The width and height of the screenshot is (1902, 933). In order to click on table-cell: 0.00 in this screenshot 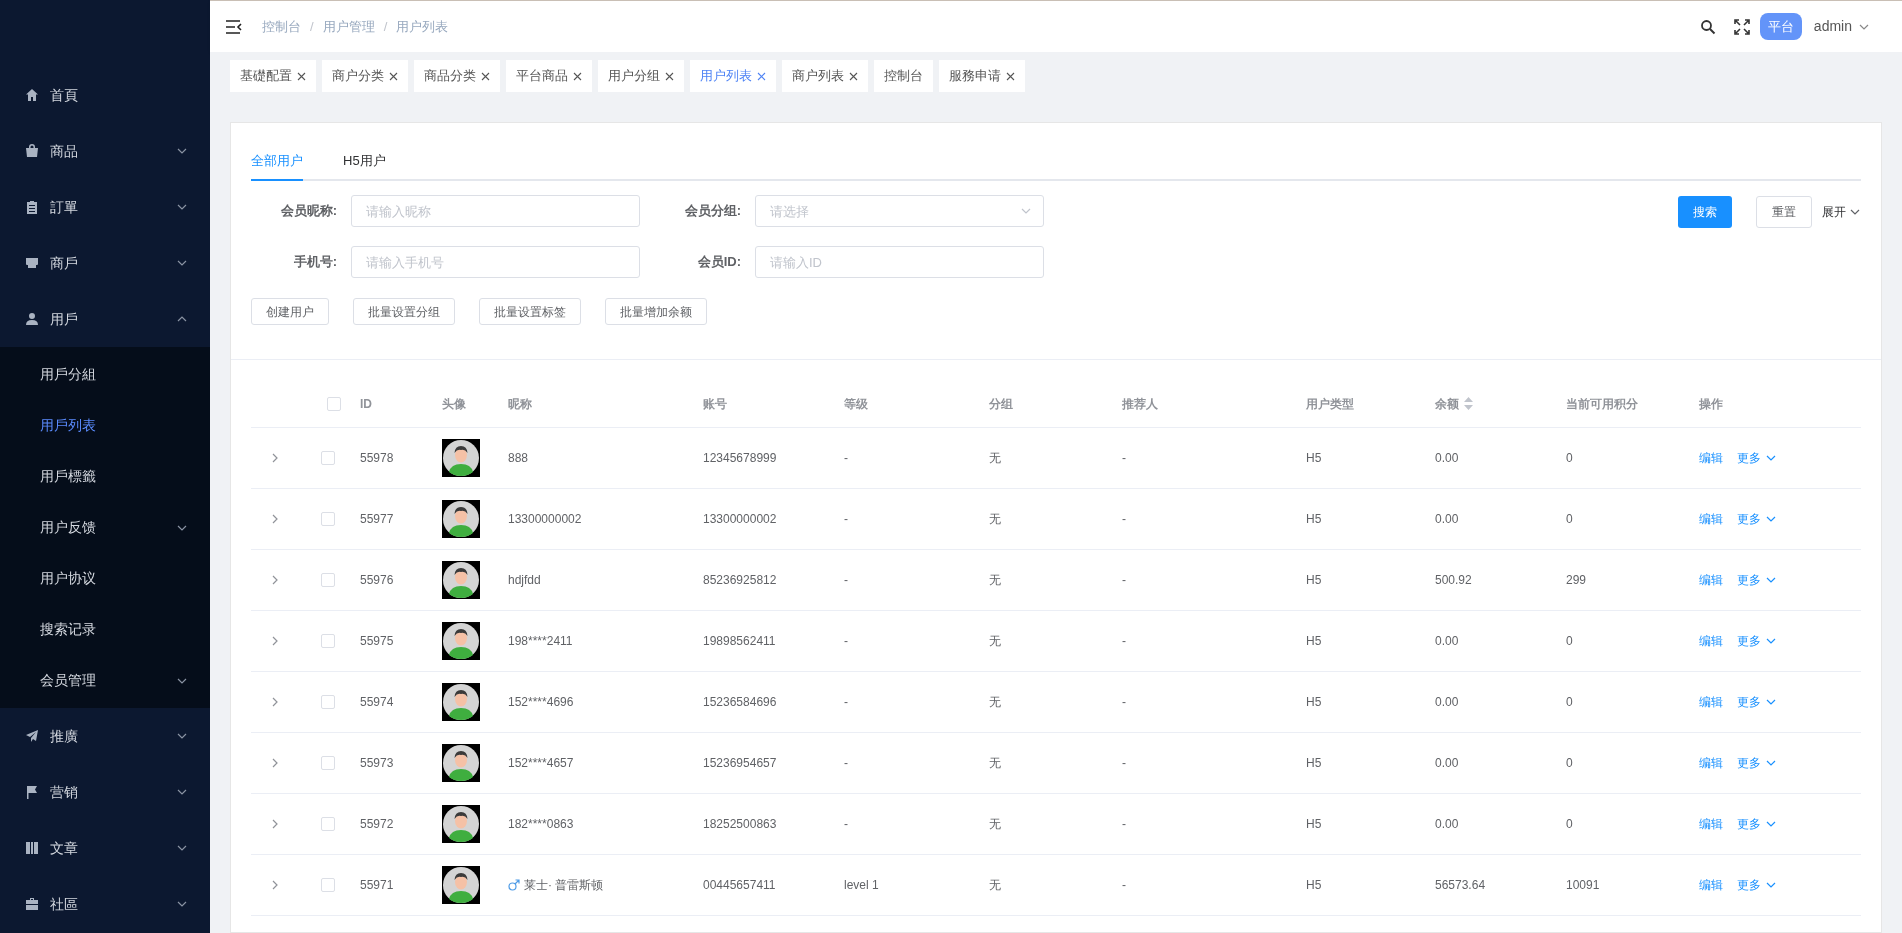, I will do `click(1447, 824)`.